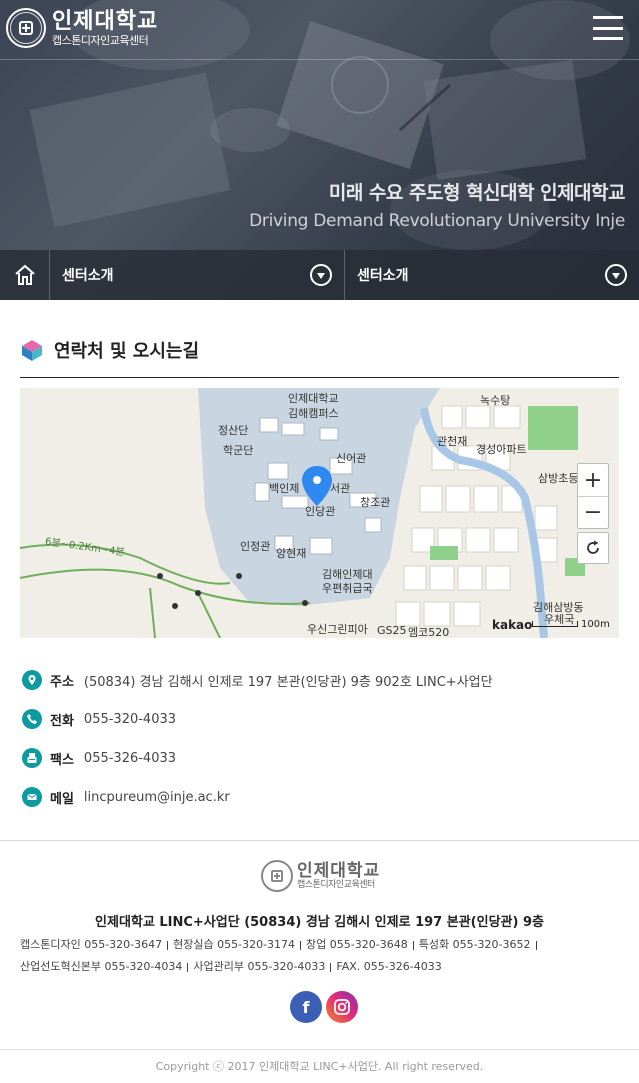  Describe the element at coordinates (383, 276) in the screenshot. I see `category-select-2-label: 센터소개` at that location.